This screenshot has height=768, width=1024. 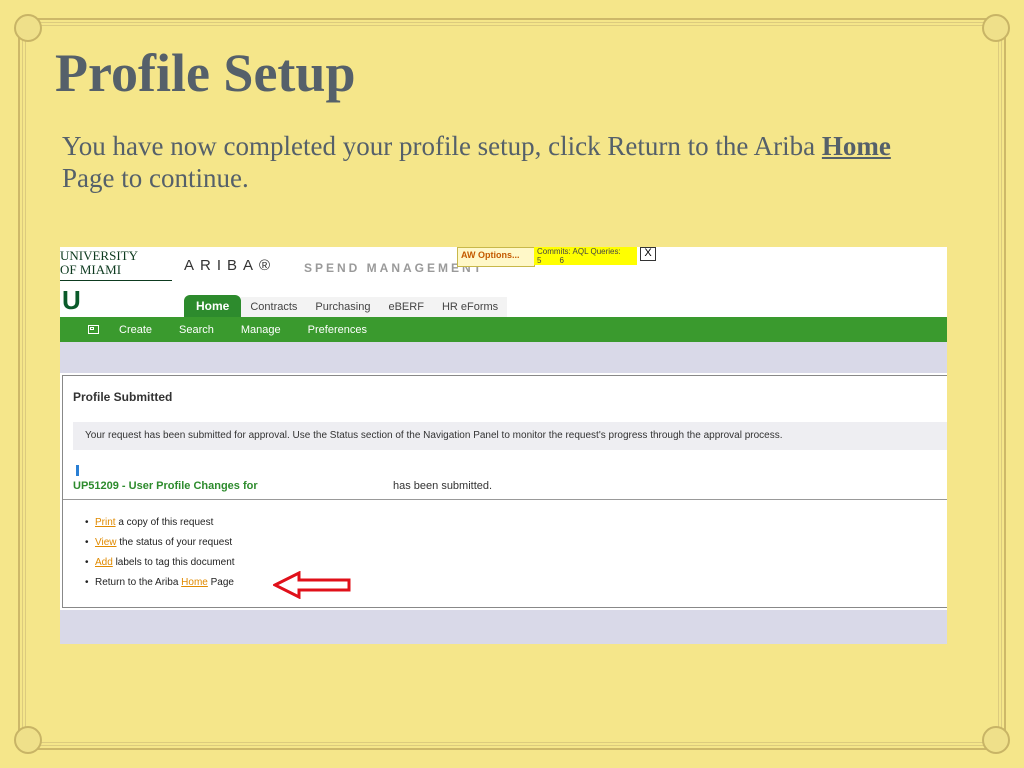 What do you see at coordinates (230, 265) in the screenshot?
I see `ariba-logo: ARIBA®` at bounding box center [230, 265].